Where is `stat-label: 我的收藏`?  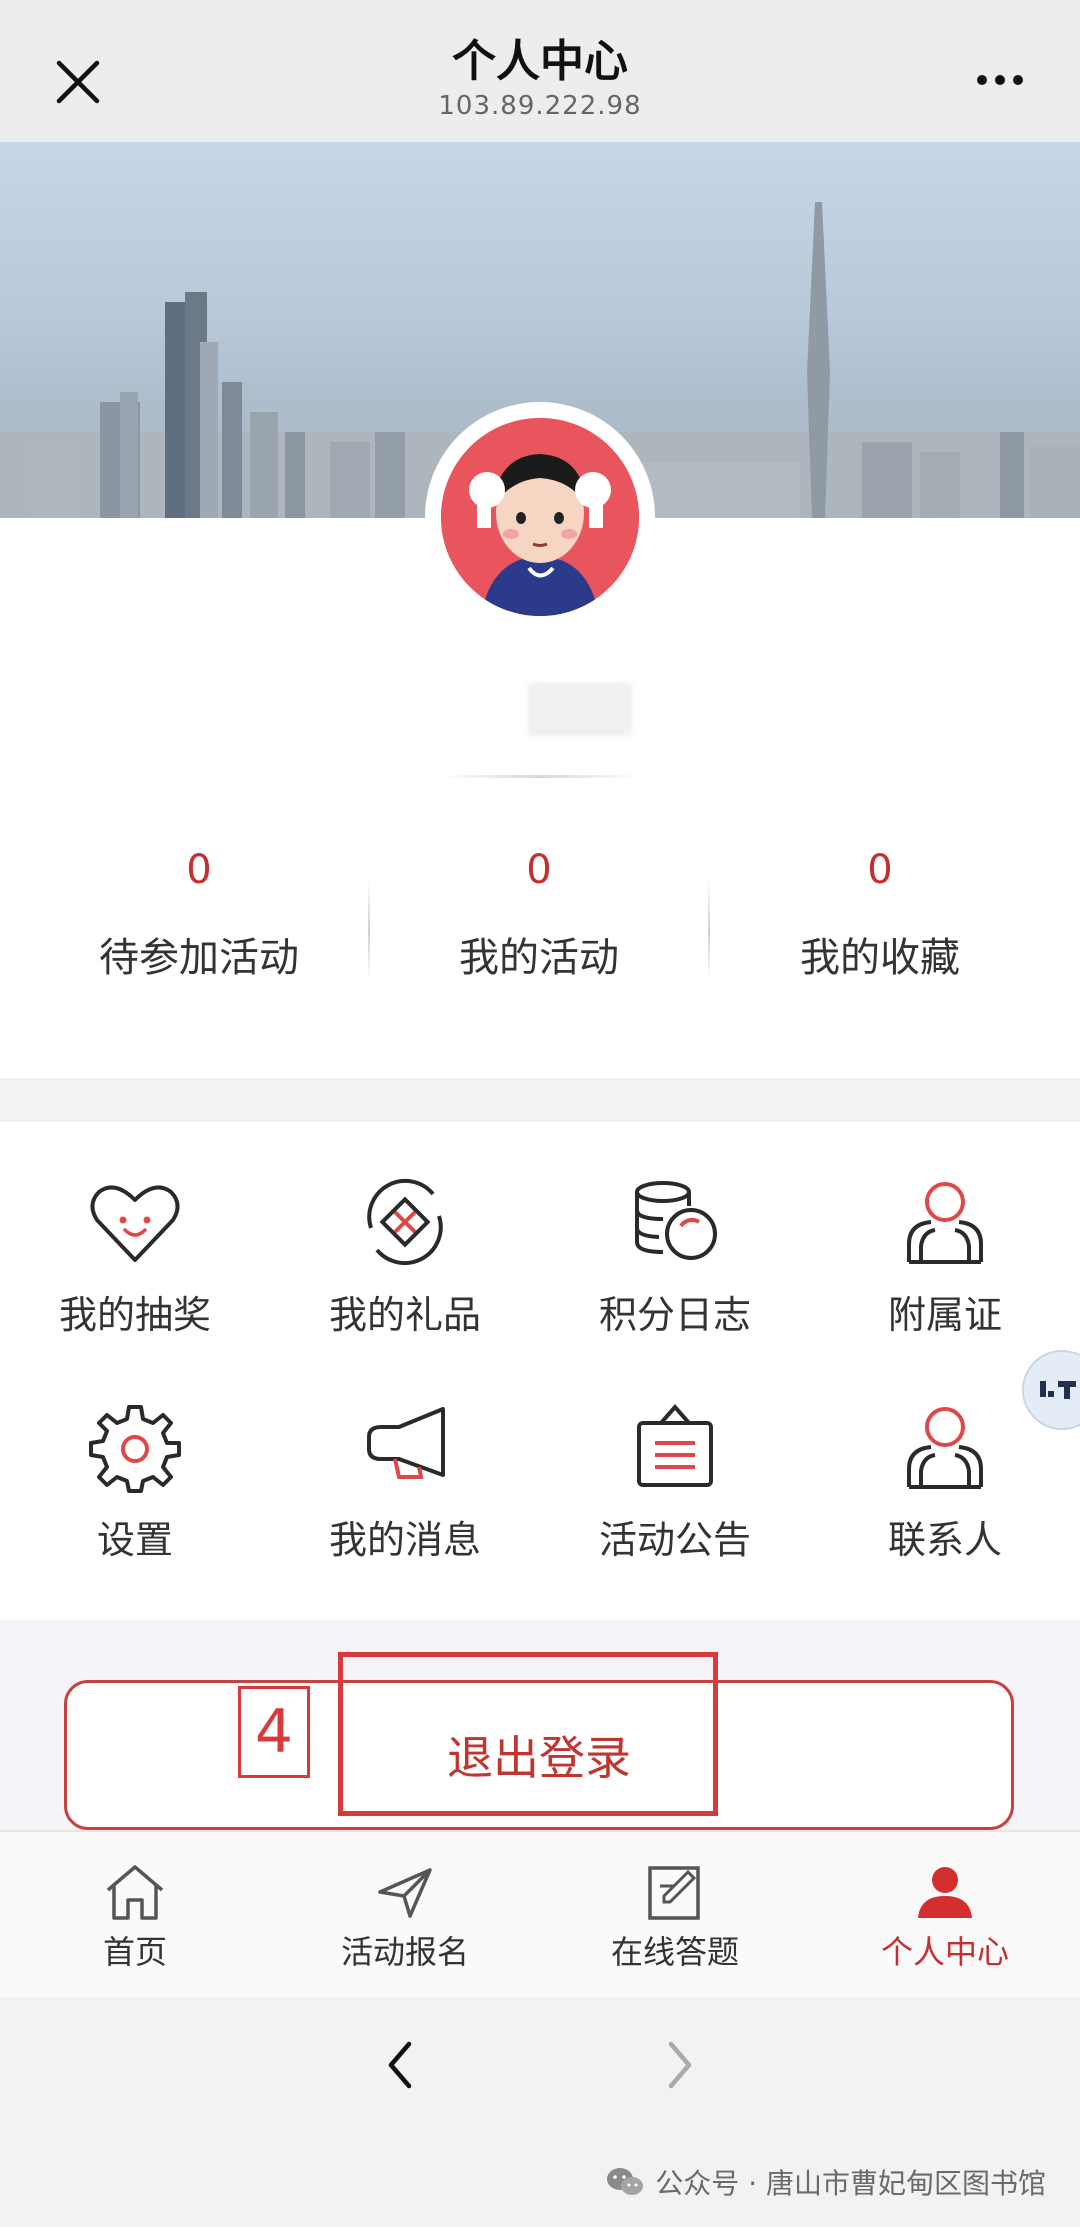 stat-label: 我的收藏 is located at coordinates (880, 958).